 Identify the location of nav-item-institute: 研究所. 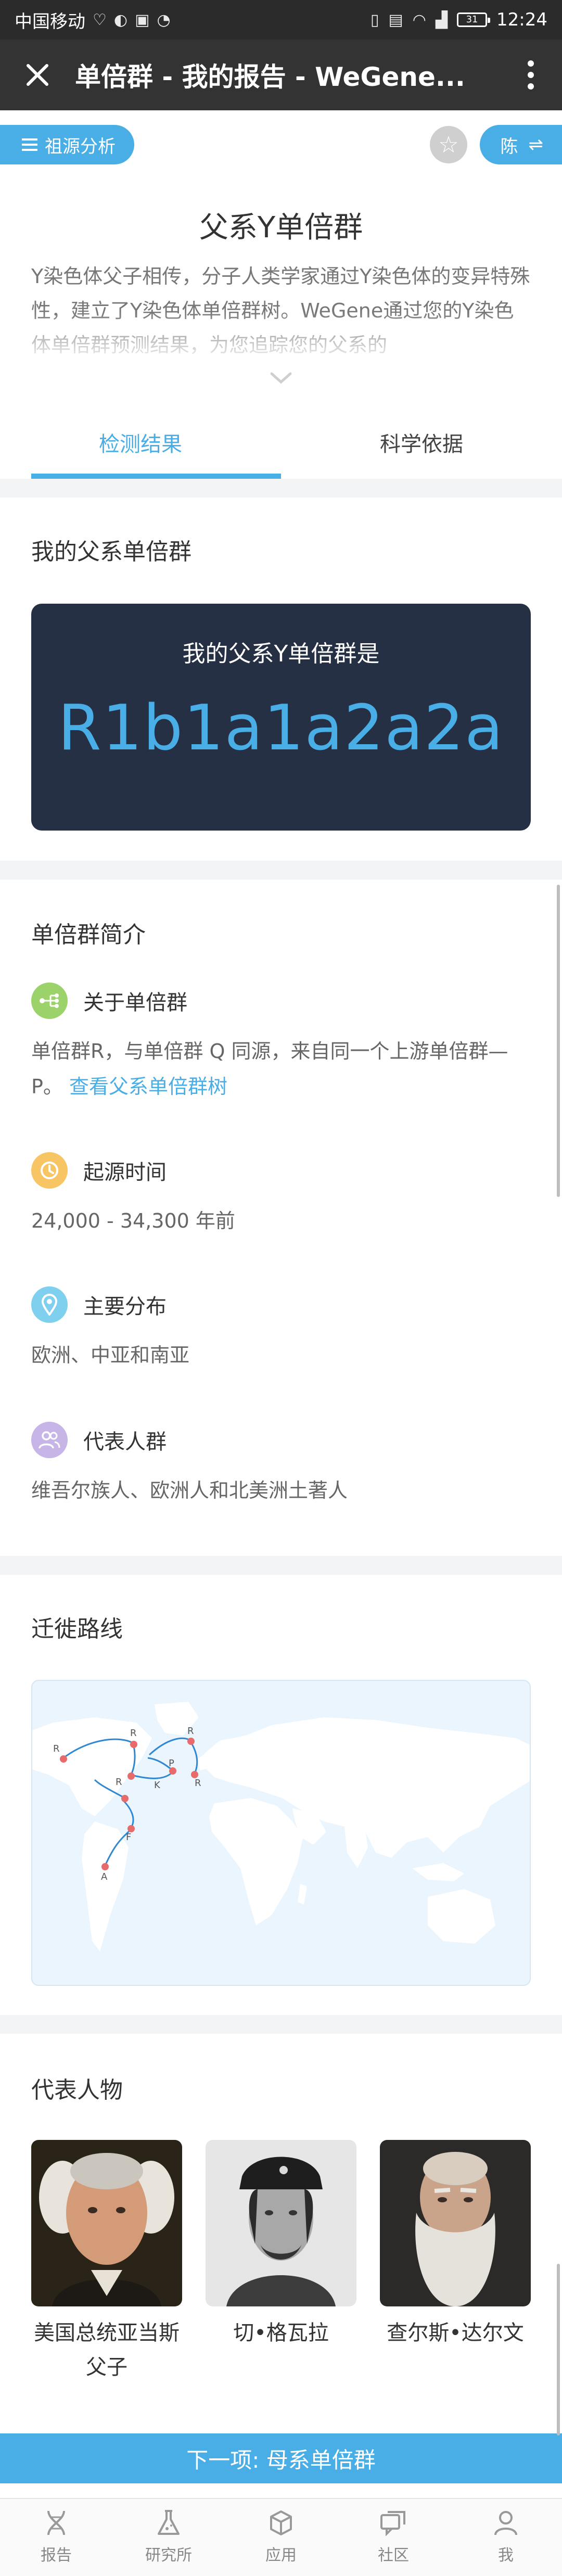
(168, 2537).